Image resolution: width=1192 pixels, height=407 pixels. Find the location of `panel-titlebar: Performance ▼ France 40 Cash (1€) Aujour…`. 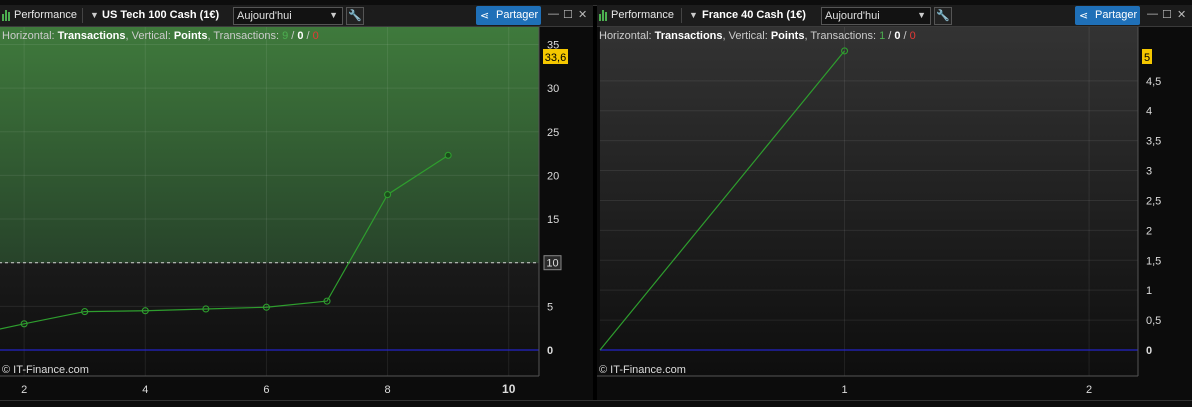

panel-titlebar: Performance ▼ France 40 Cash (1€) Aujour… is located at coordinates (894, 16).